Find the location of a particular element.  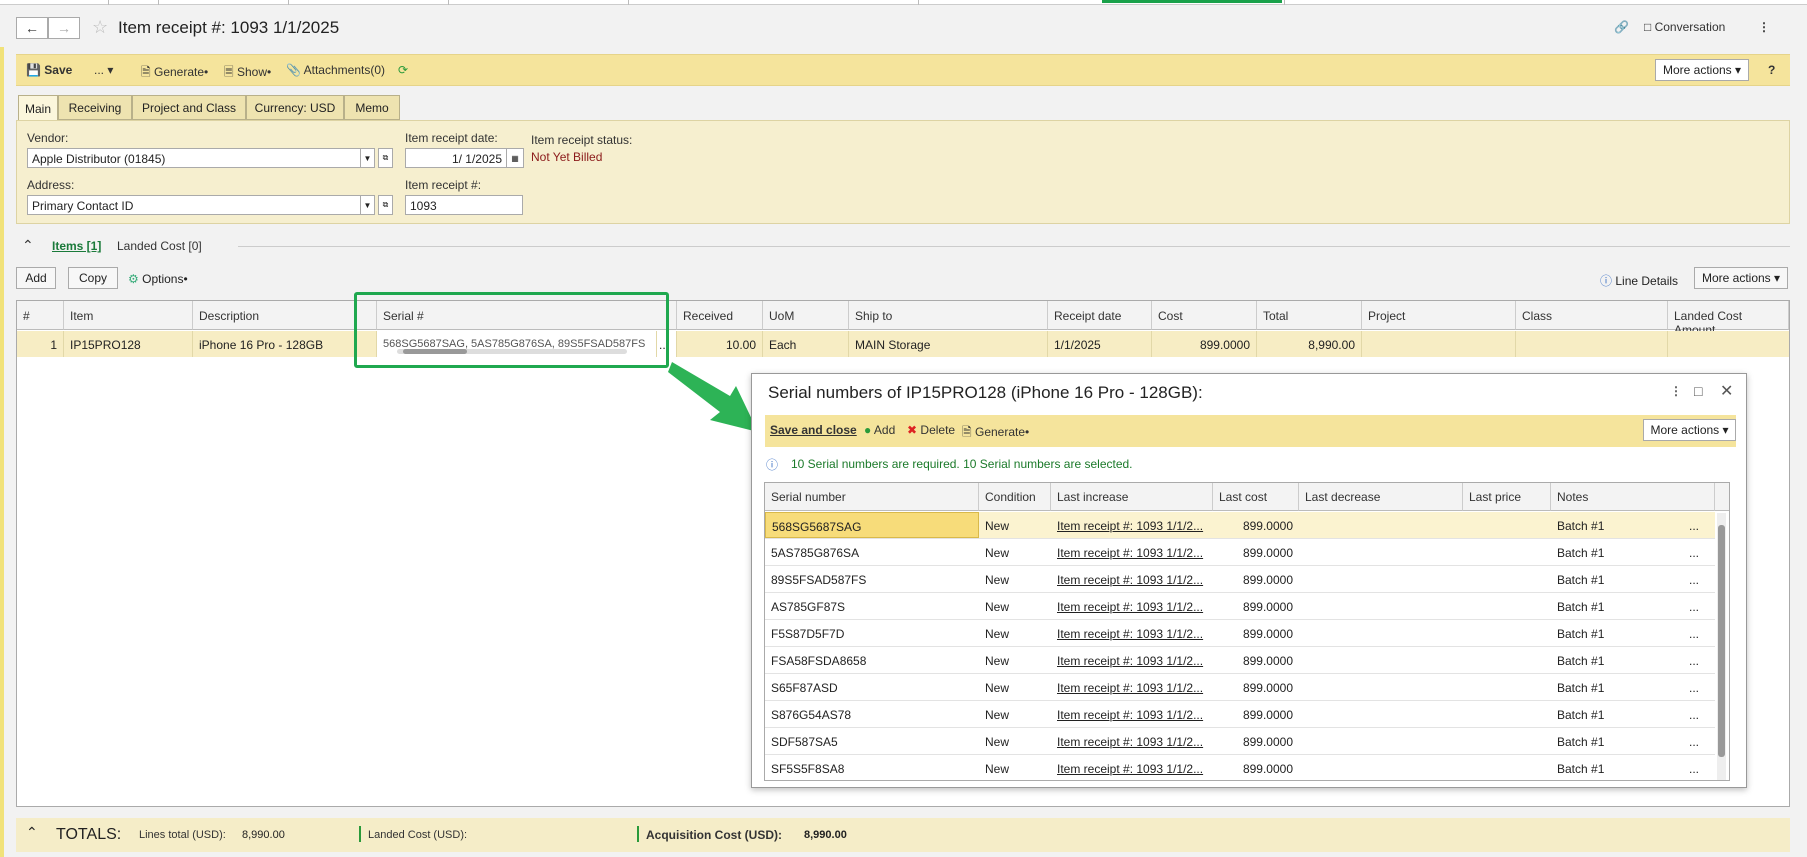

tab-main: Main is located at coordinates (38, 108).